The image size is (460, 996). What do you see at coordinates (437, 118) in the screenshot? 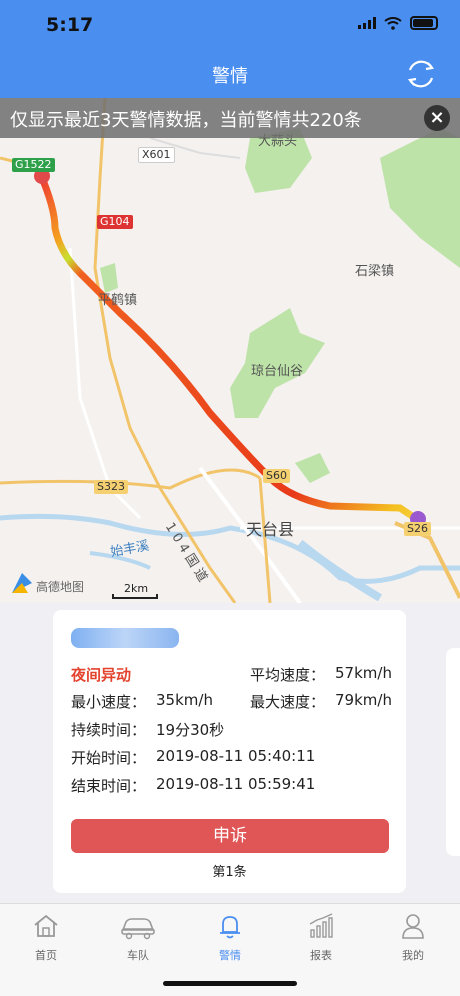
I see `close-icon: ×` at bounding box center [437, 118].